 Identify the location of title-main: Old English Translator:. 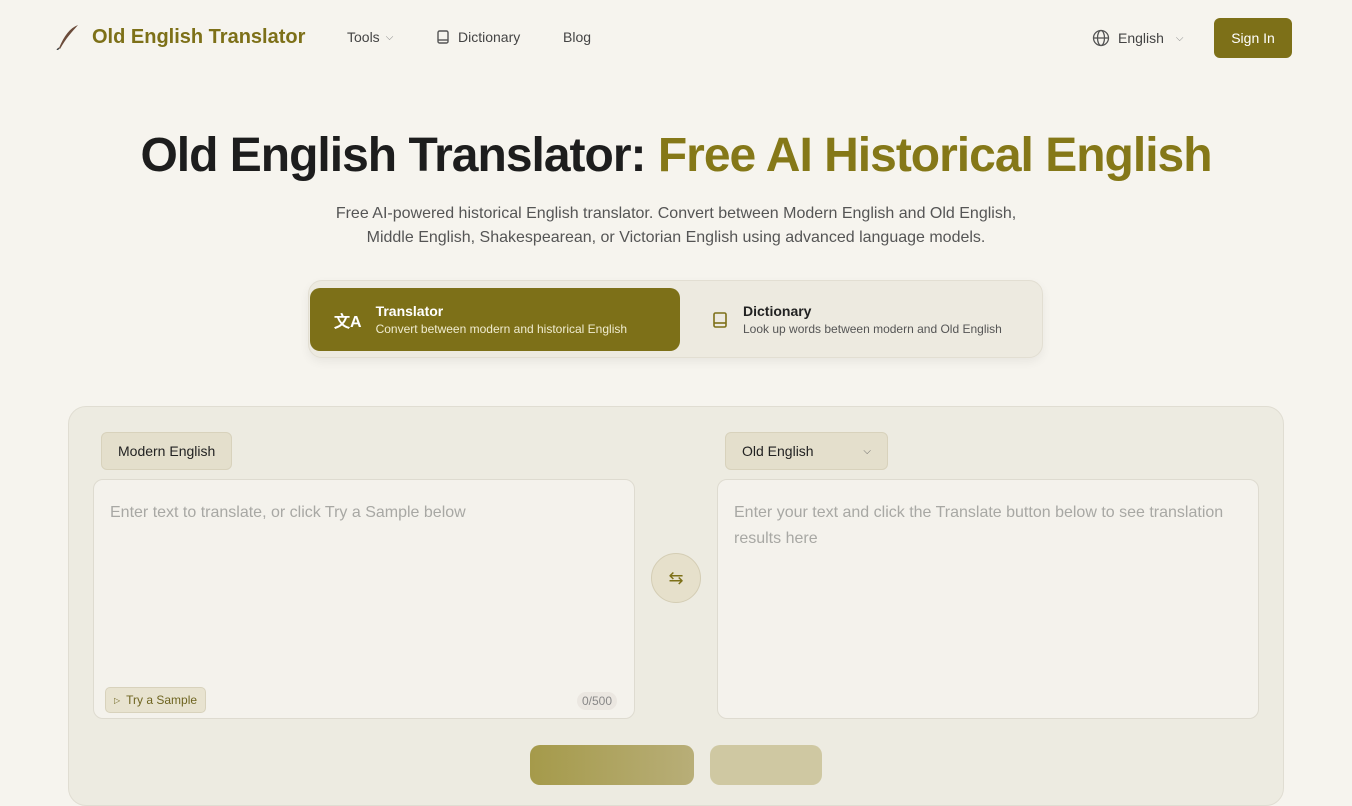
(399, 155).